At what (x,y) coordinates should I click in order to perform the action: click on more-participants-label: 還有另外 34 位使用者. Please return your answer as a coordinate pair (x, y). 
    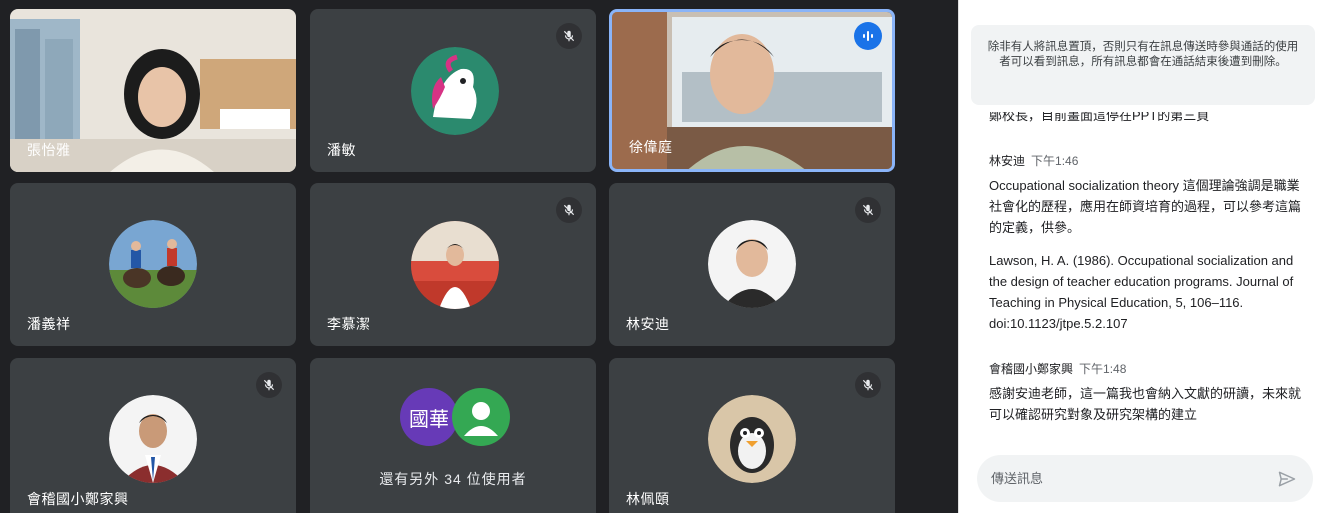
    Looking at the image, I should click on (453, 479).